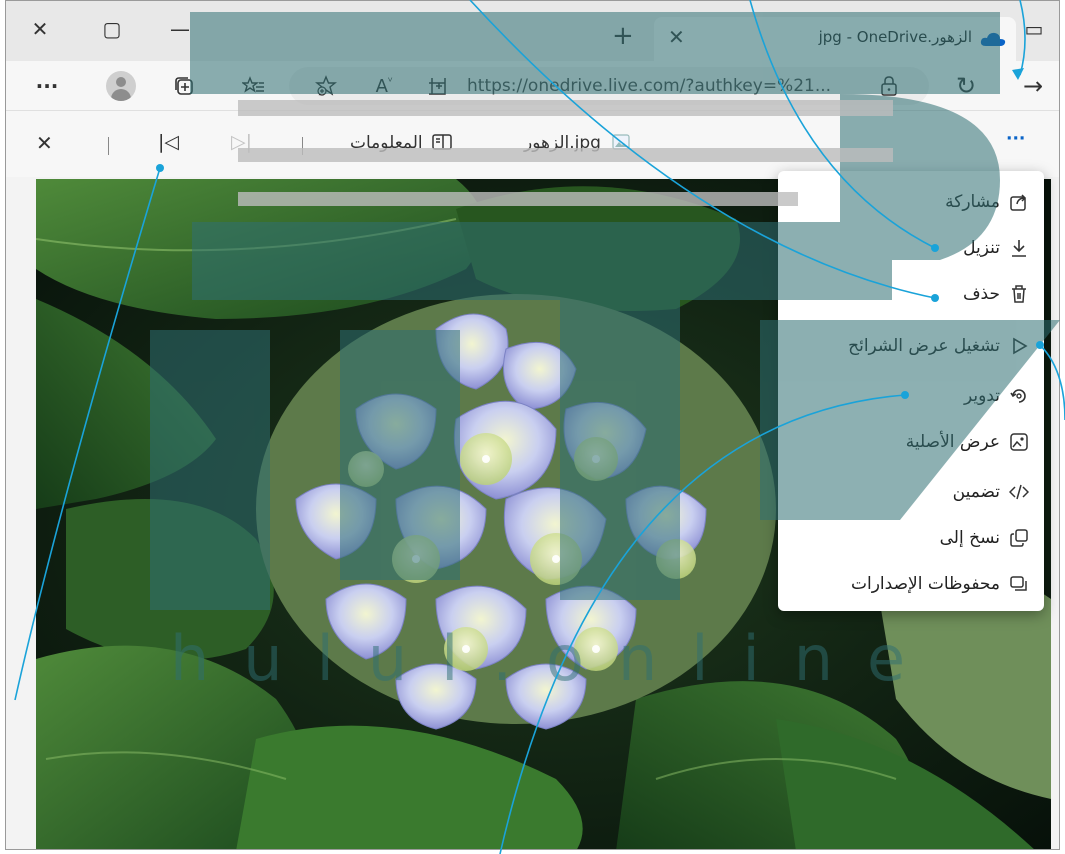 This screenshot has width=1065, height=854. What do you see at coordinates (386, 143) in the screenshot?
I see `info-label: المعلومات` at bounding box center [386, 143].